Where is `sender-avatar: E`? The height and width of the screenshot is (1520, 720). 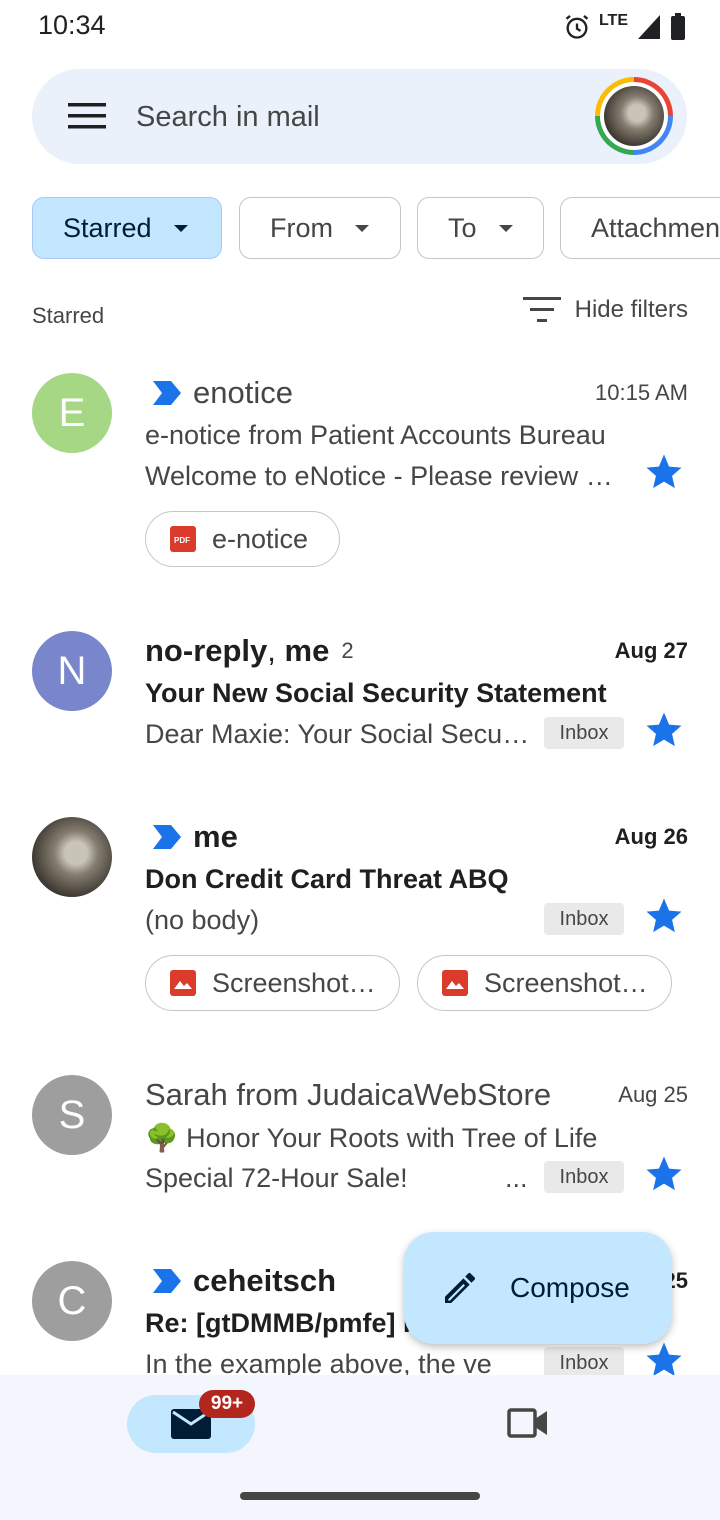 sender-avatar: E is located at coordinates (72, 413).